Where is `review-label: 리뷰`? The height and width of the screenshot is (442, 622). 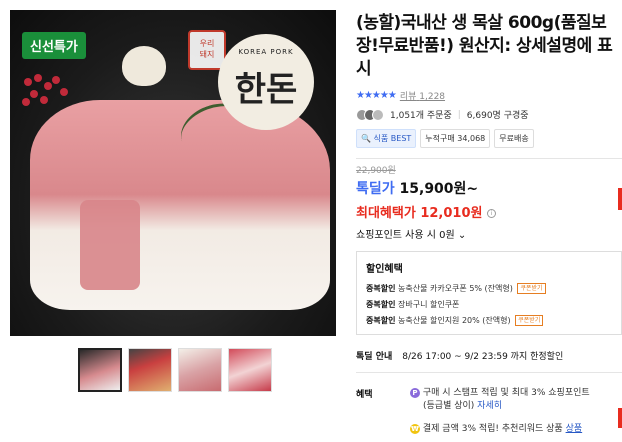 review-label: 리뷰 is located at coordinates (408, 97).